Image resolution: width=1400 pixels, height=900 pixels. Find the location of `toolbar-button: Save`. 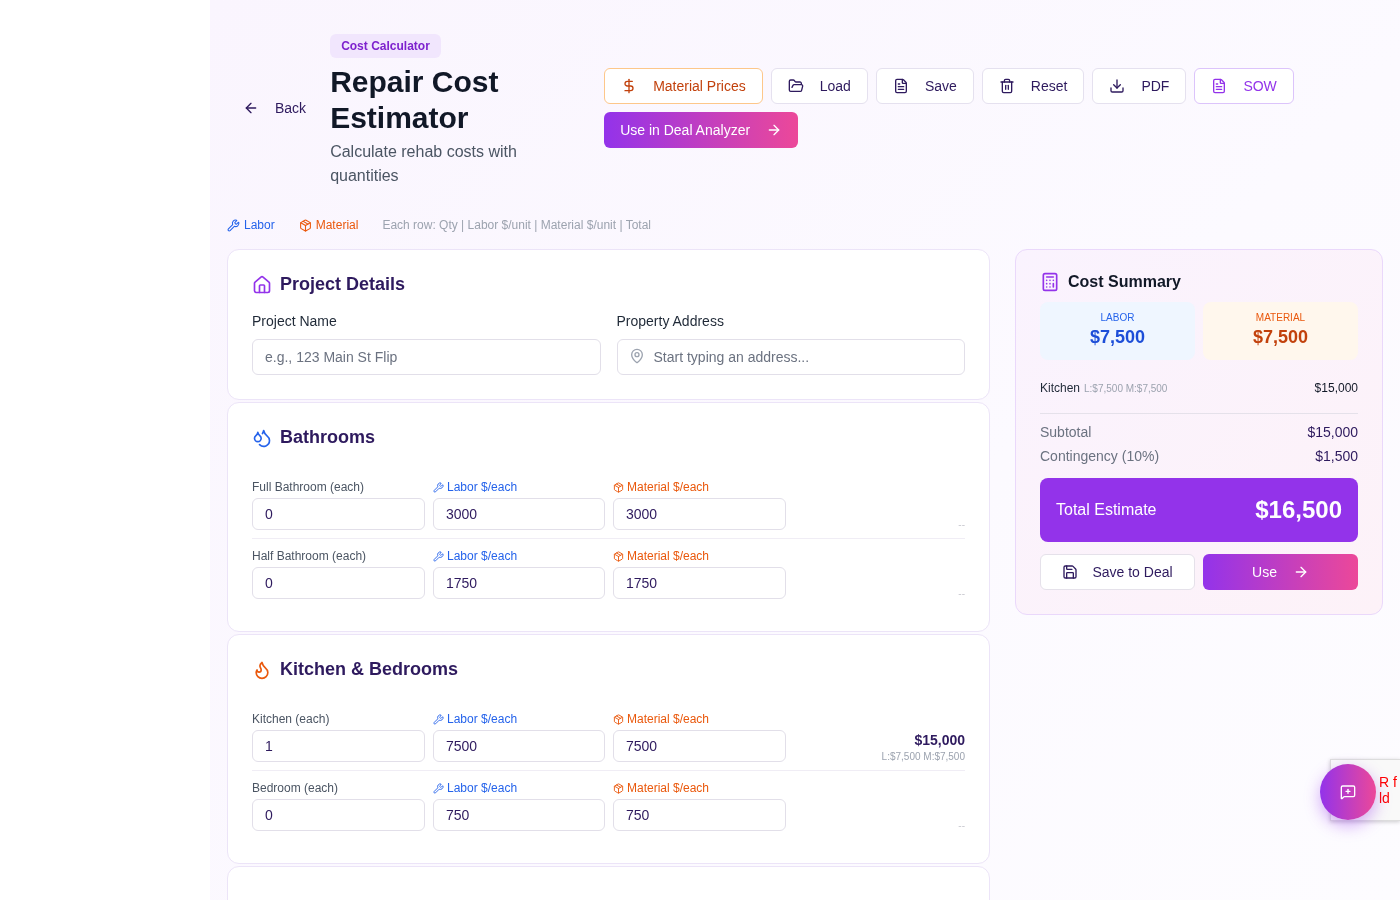

toolbar-button: Save is located at coordinates (924, 86).